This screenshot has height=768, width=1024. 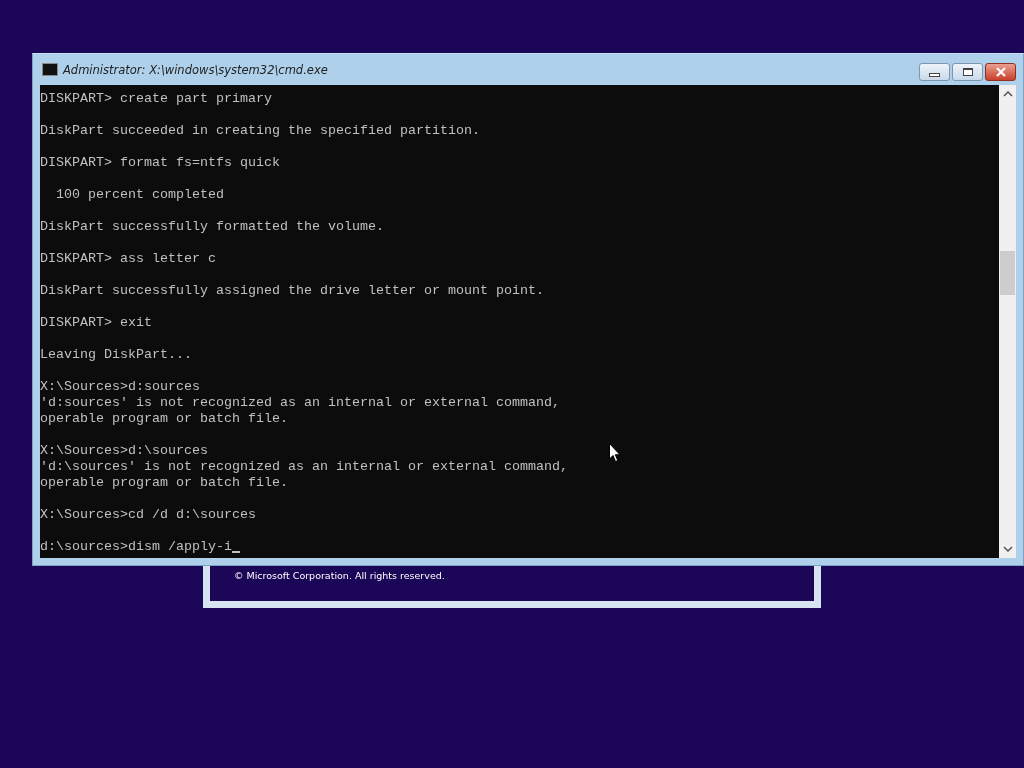 I want to click on console-line: DISKPART> exit, so click(x=96, y=323).